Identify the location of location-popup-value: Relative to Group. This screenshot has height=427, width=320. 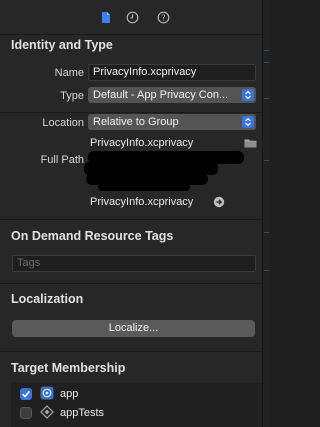
(136, 122).